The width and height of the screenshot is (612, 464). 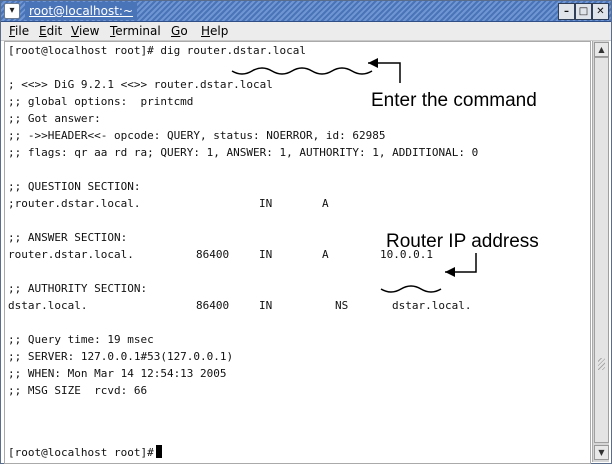 What do you see at coordinates (450, 272) in the screenshot?
I see `ip-arrowhead-icon` at bounding box center [450, 272].